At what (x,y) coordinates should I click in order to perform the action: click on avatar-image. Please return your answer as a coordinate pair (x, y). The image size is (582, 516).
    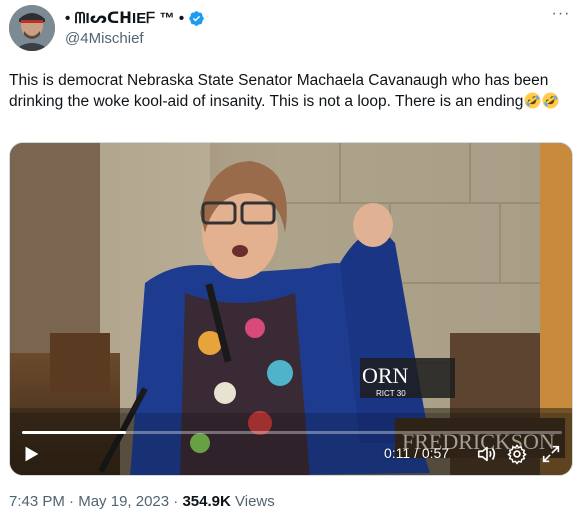
    Looking at the image, I should click on (32, 28).